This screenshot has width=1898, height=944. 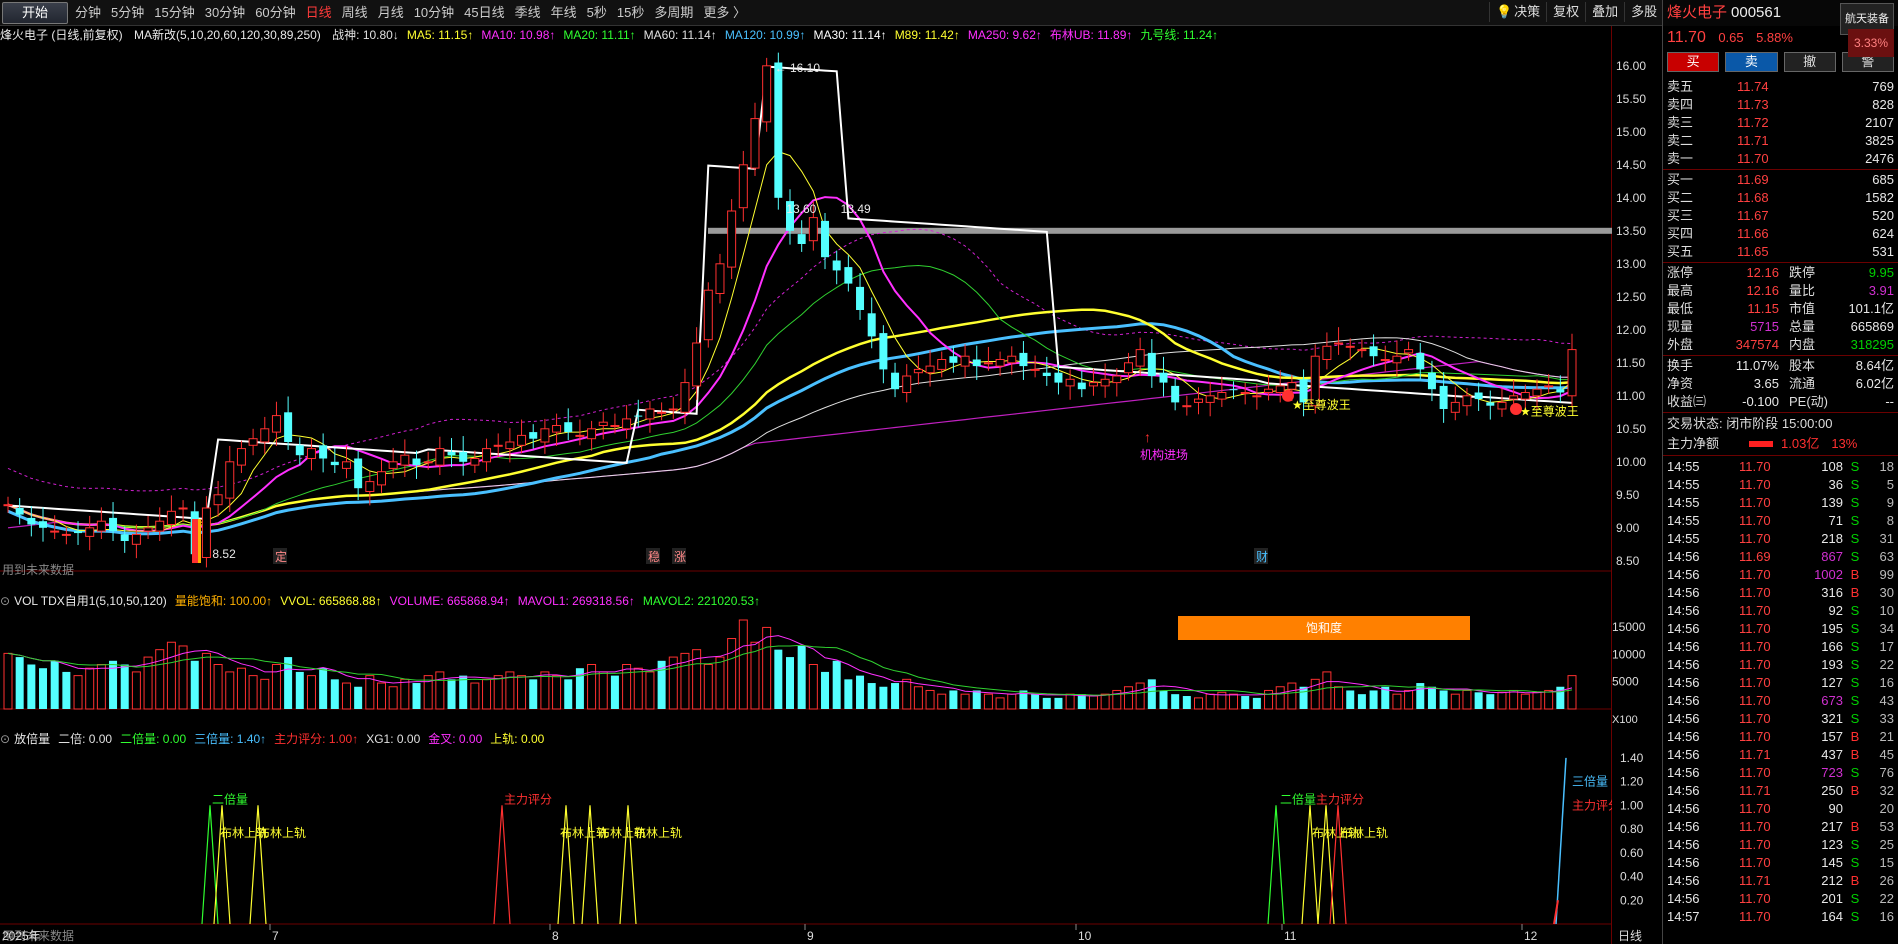 What do you see at coordinates (1565, 12) in the screenshot?
I see `tool-button: 复权` at bounding box center [1565, 12].